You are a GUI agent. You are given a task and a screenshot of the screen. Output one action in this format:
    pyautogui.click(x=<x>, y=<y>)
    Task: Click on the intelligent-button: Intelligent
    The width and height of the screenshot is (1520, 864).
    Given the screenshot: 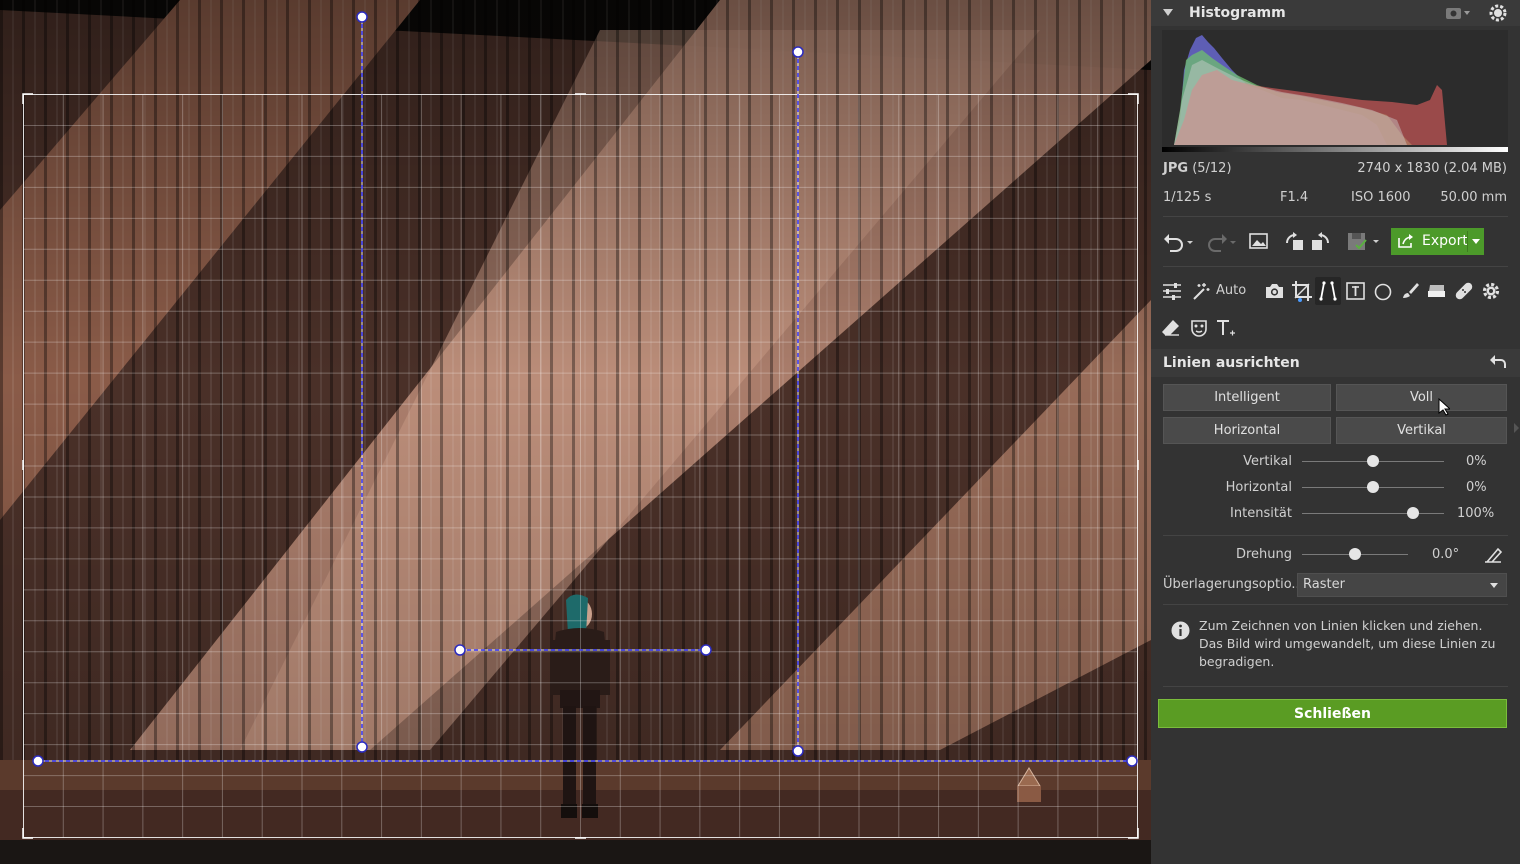 What is the action you would take?
    pyautogui.click(x=1247, y=397)
    